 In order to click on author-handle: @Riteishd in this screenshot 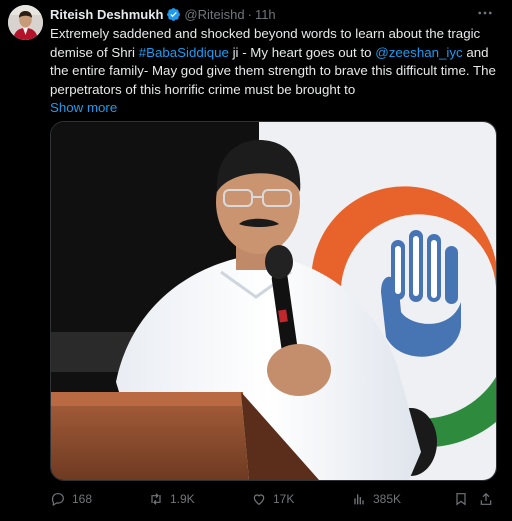, I will do `click(214, 14)`.